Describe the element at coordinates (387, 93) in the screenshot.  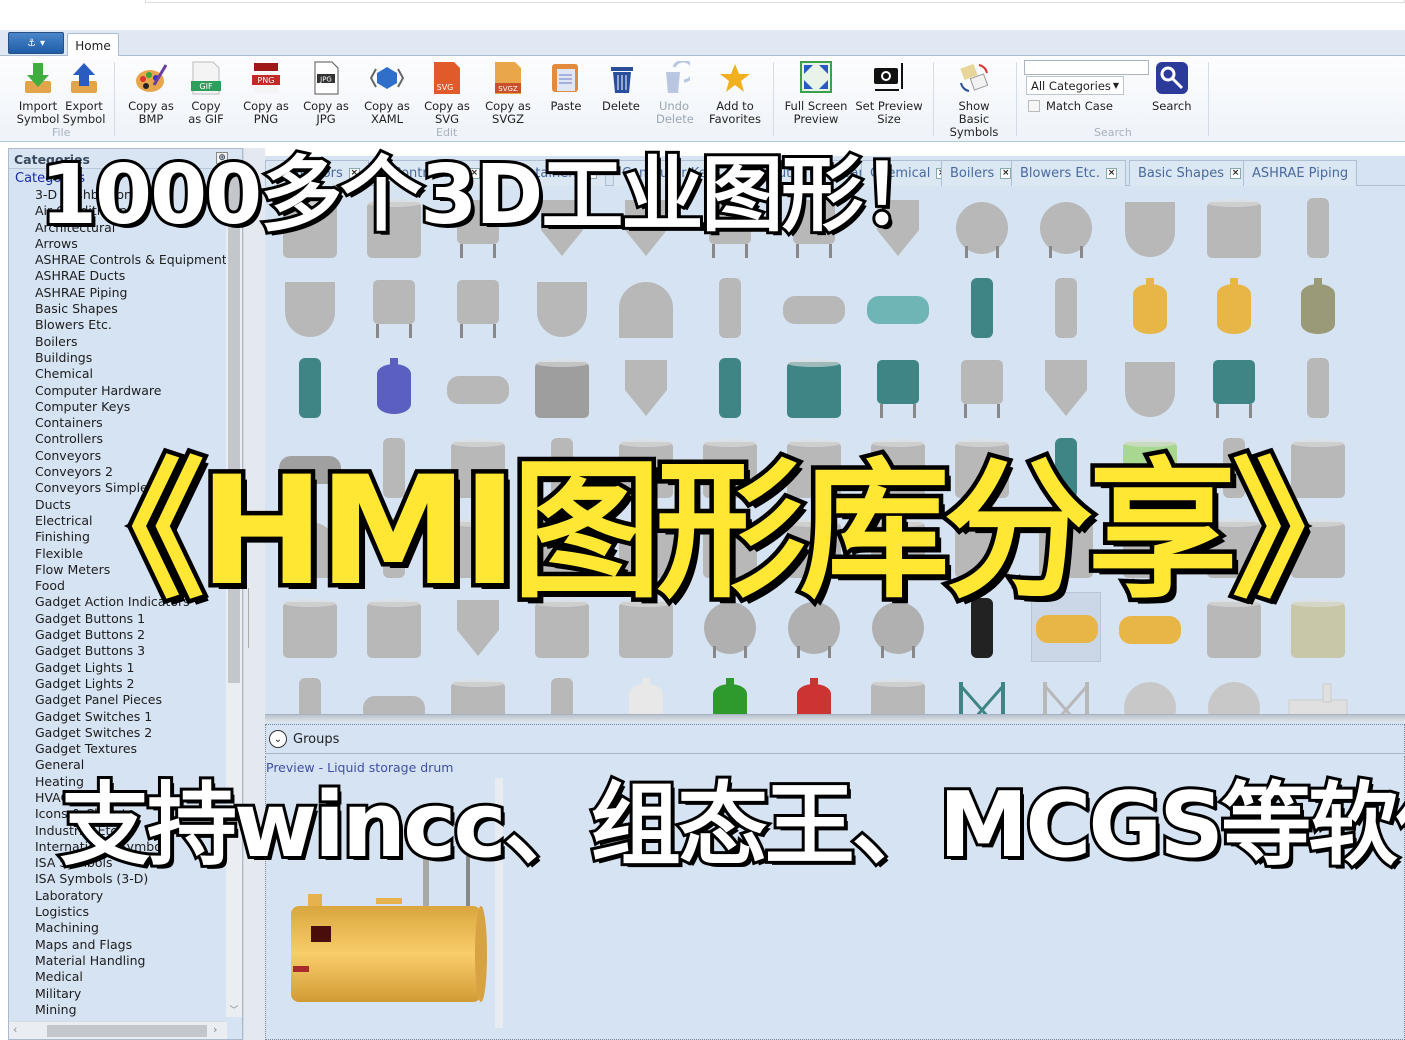
I see `copy-xaml-button: Copy as XAML` at that location.